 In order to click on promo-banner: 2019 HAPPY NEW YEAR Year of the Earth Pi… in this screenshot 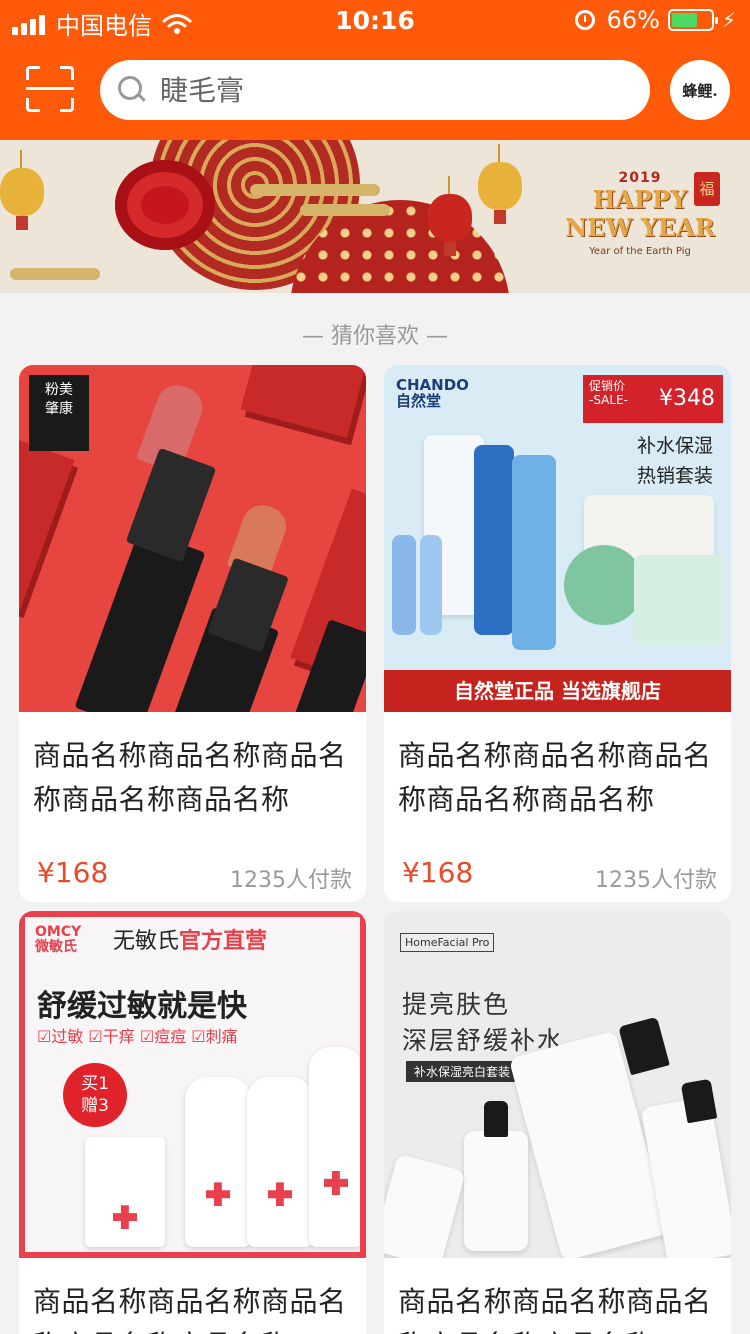, I will do `click(375, 216)`.